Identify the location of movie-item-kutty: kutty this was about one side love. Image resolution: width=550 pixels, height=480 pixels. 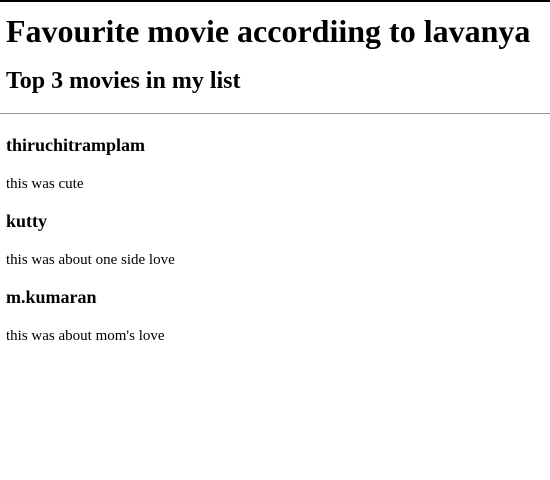
(278, 239).